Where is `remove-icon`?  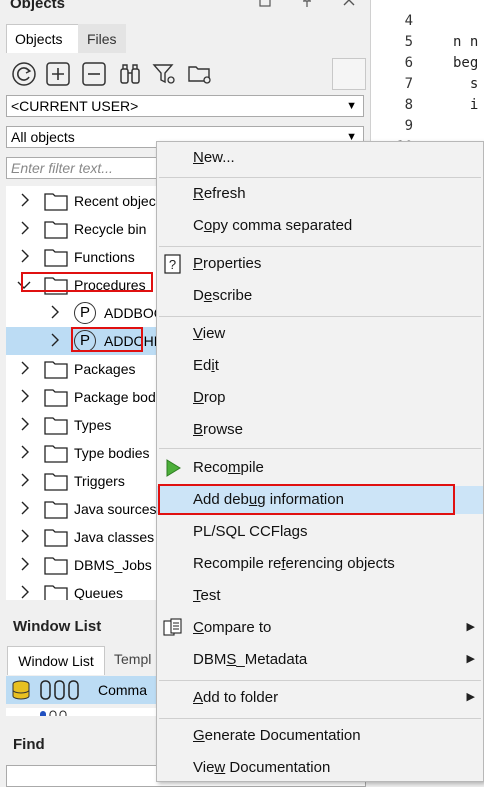 remove-icon is located at coordinates (94, 74).